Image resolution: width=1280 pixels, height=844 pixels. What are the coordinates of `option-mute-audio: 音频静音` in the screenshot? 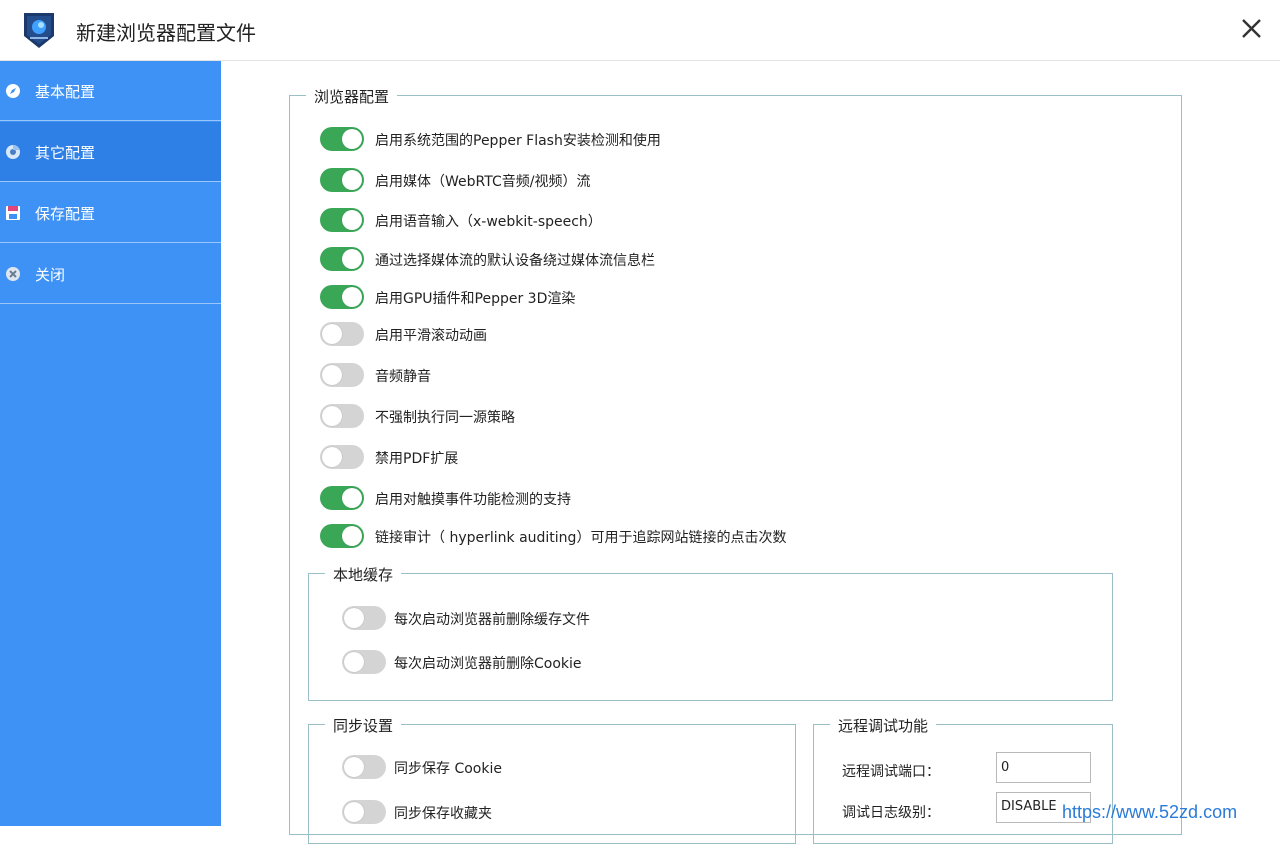 It's located at (570, 375).